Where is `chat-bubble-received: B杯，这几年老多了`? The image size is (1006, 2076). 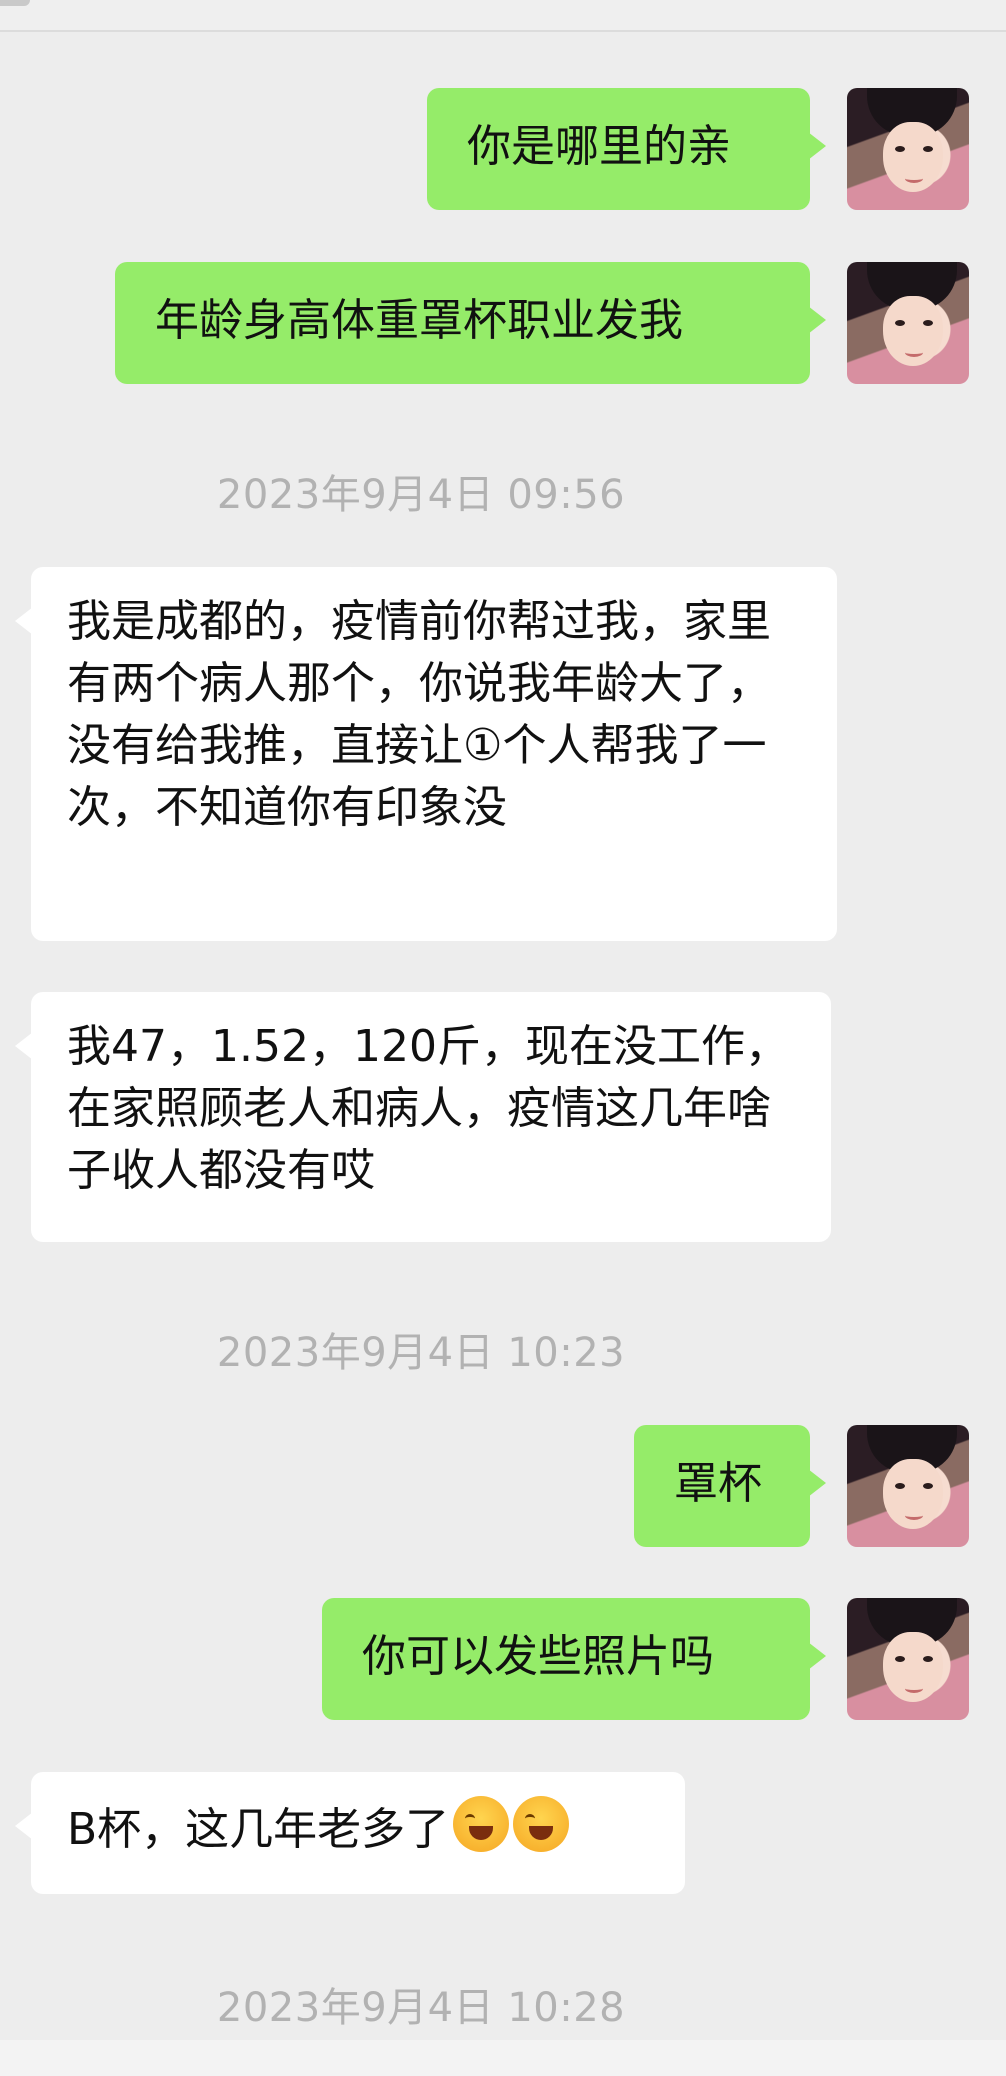
chat-bubble-received: B杯，这几年老多了 is located at coordinates (350, 1833).